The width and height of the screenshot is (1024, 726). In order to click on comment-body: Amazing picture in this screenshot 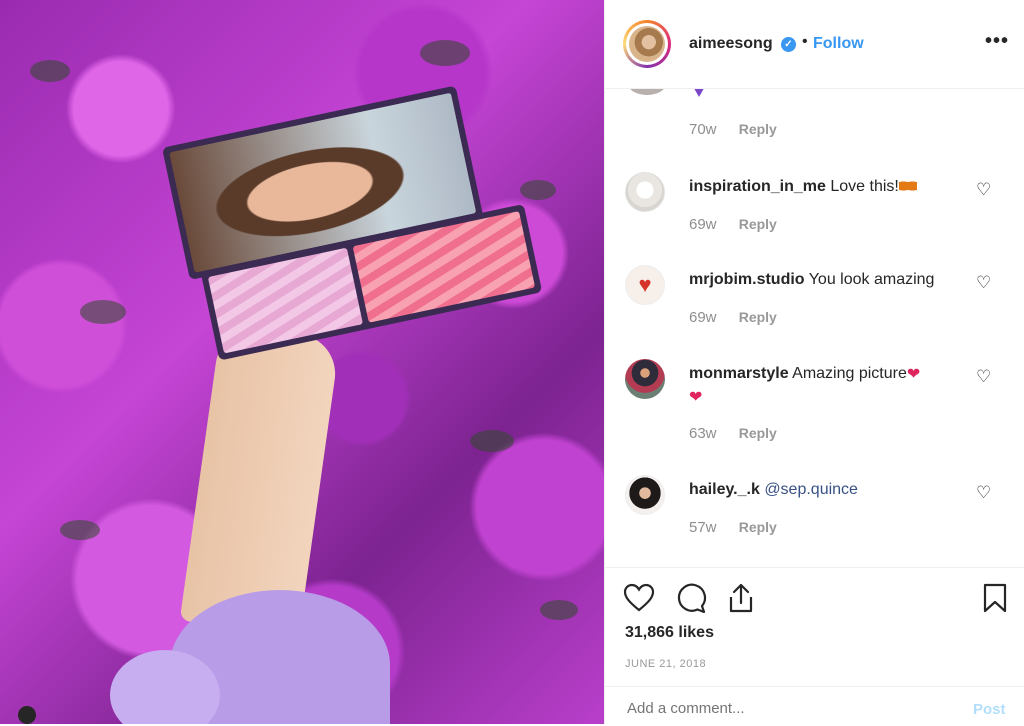, I will do `click(849, 373)`.